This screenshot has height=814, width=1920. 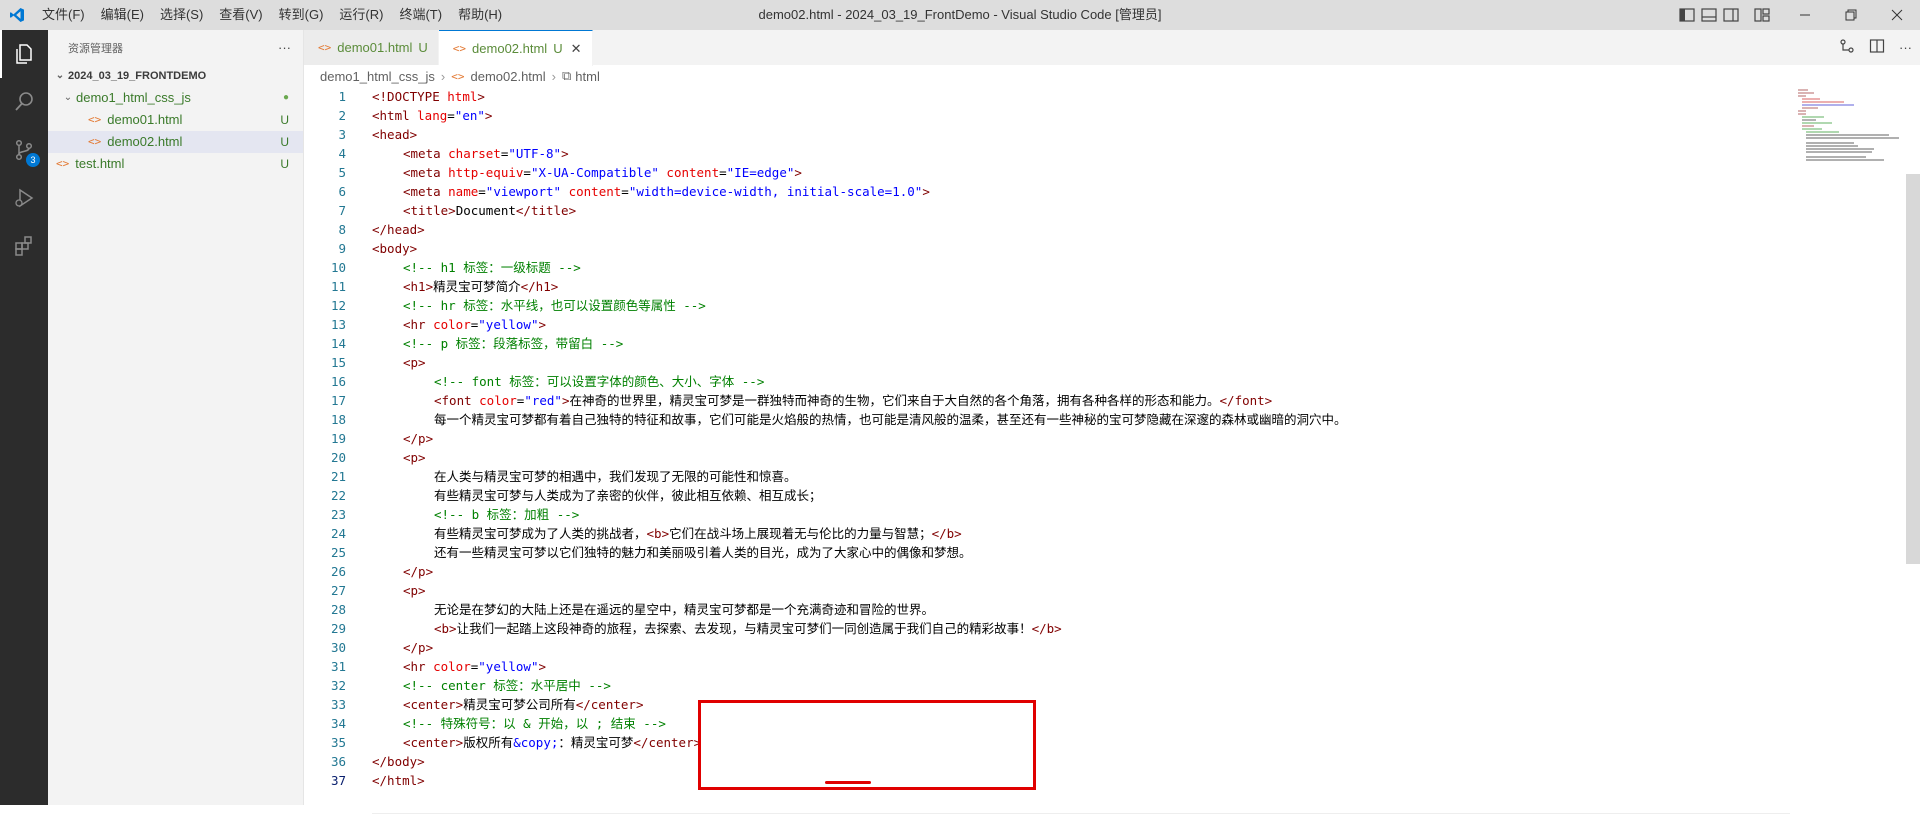 I want to click on chevron-right-icon: ›, so click(x=553, y=76).